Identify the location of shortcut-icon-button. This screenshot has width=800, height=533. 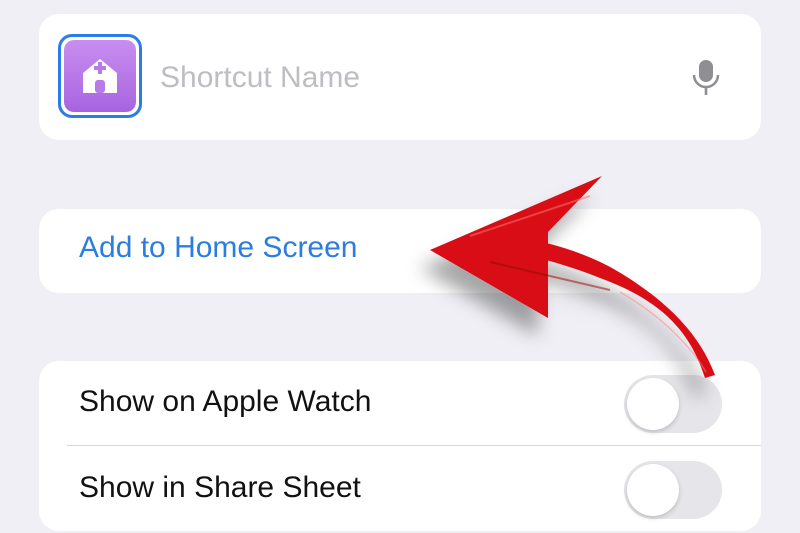
(100, 76).